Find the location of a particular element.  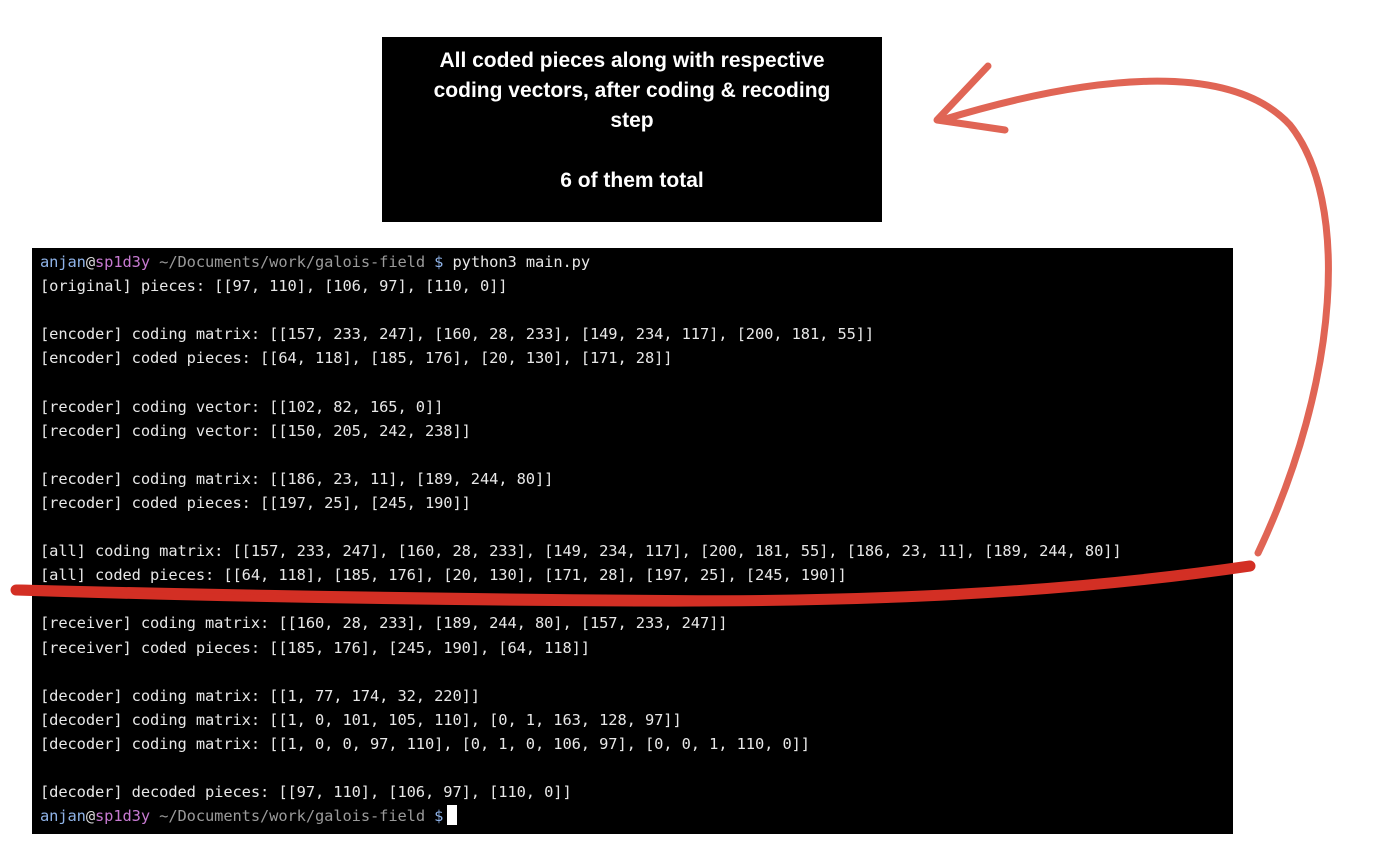

text-cursor is located at coordinates (452, 815).